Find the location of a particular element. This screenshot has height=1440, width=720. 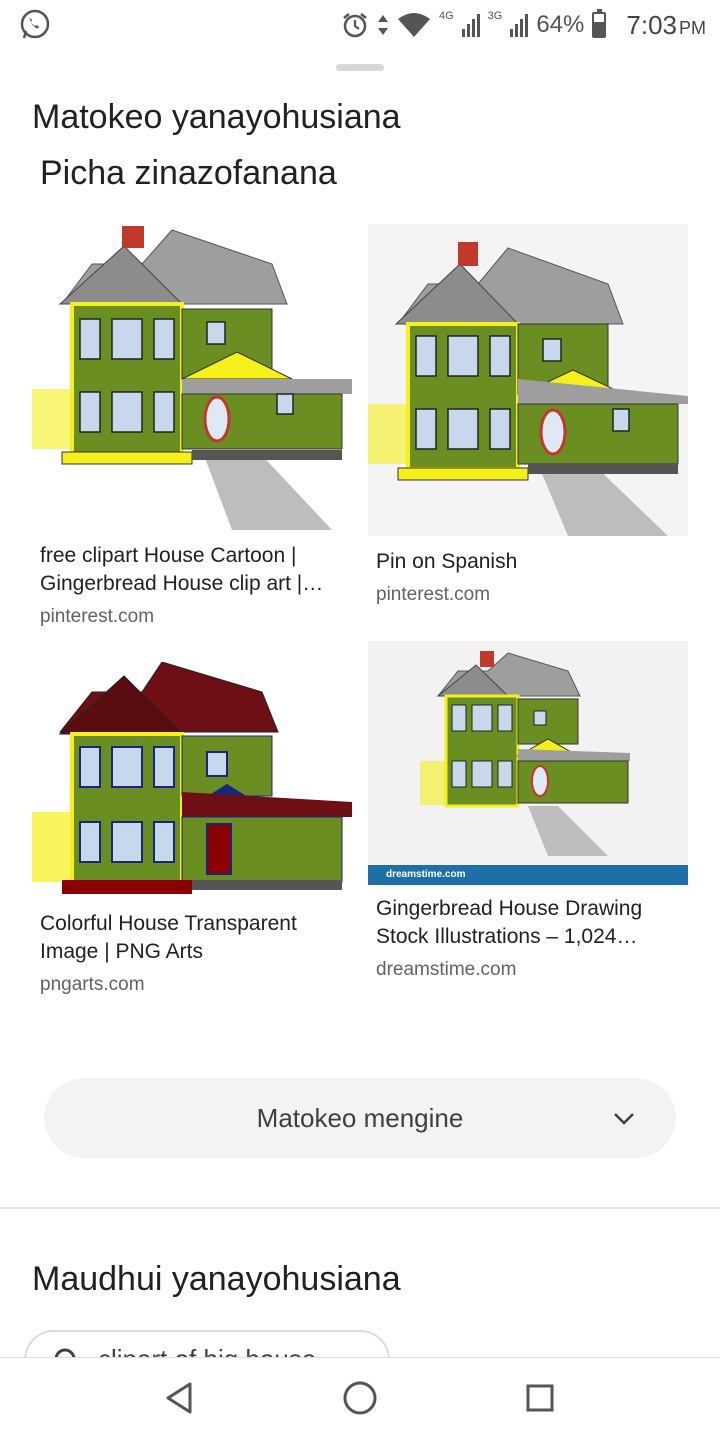

section-subheading-similar-images: Picha zinazofanana is located at coordinates (188, 173).